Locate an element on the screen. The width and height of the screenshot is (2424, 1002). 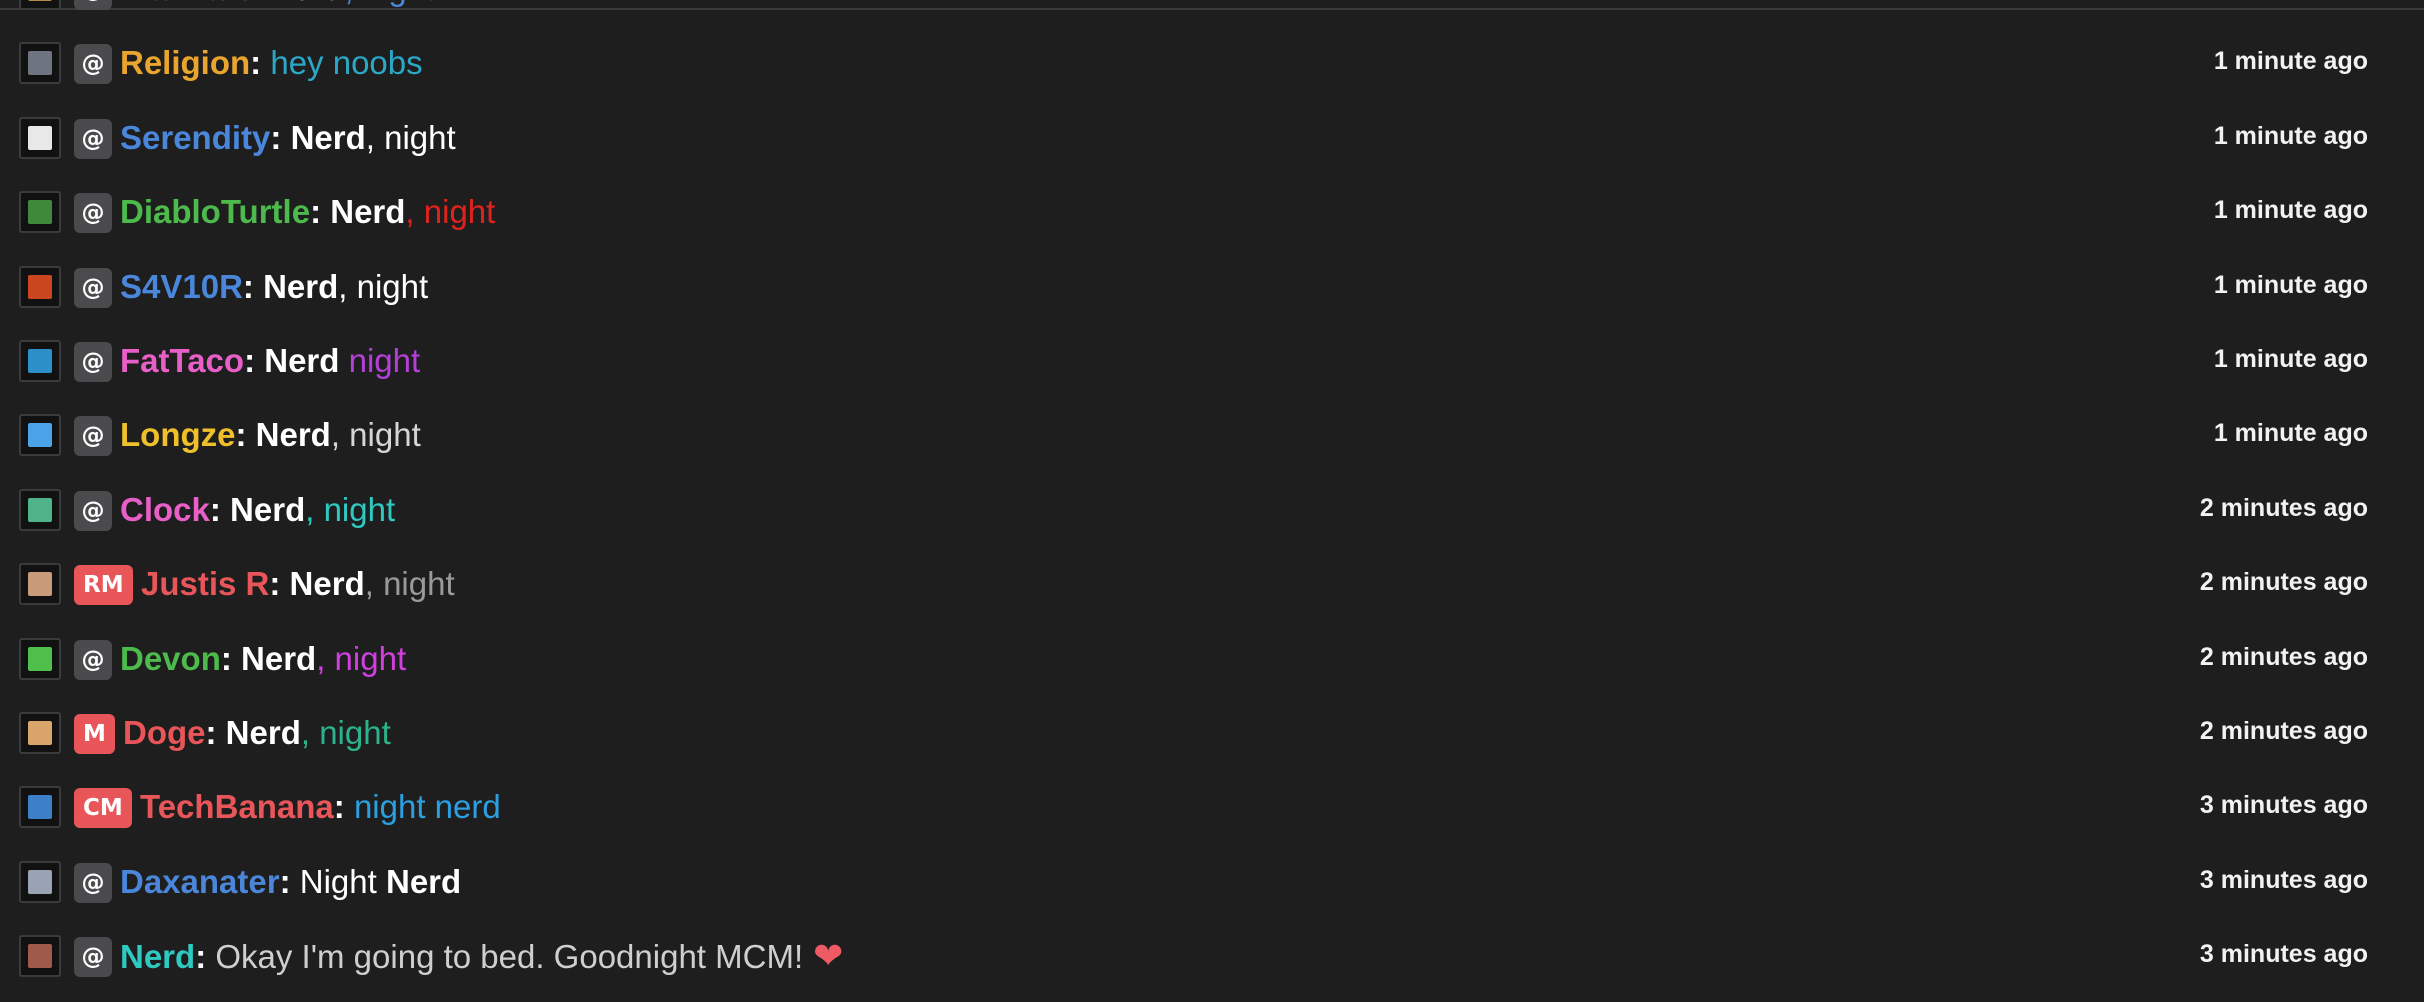
username: Clock is located at coordinates (165, 509).